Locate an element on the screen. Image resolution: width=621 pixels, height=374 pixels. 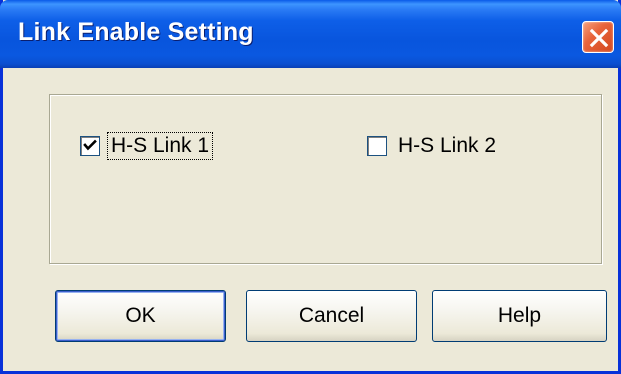
close-icon is located at coordinates (599, 38).